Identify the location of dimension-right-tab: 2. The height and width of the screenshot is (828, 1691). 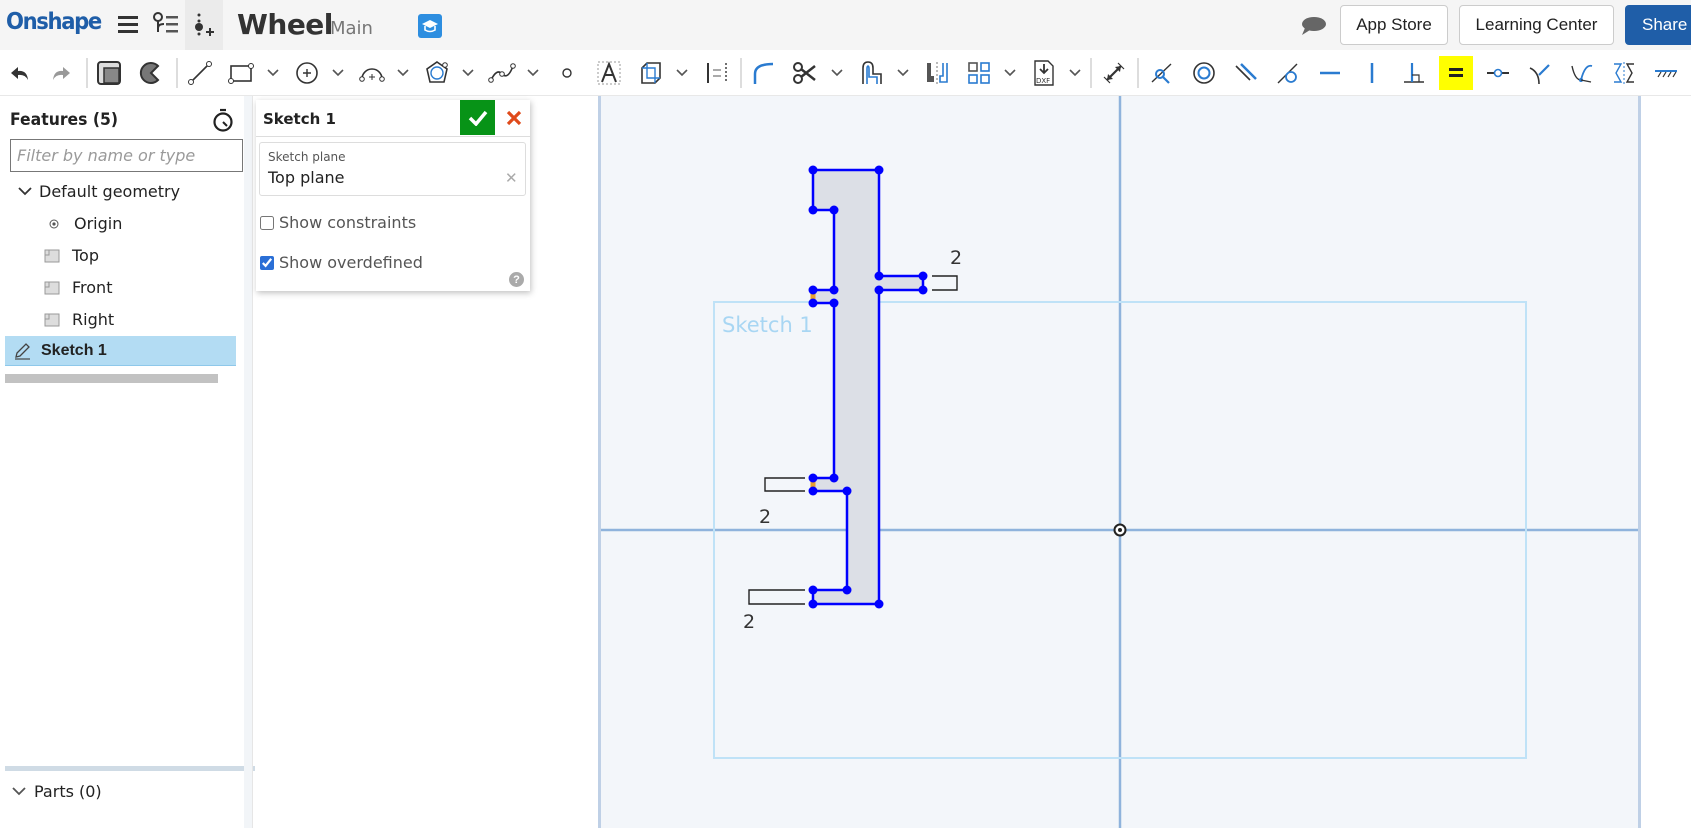
(947, 269).